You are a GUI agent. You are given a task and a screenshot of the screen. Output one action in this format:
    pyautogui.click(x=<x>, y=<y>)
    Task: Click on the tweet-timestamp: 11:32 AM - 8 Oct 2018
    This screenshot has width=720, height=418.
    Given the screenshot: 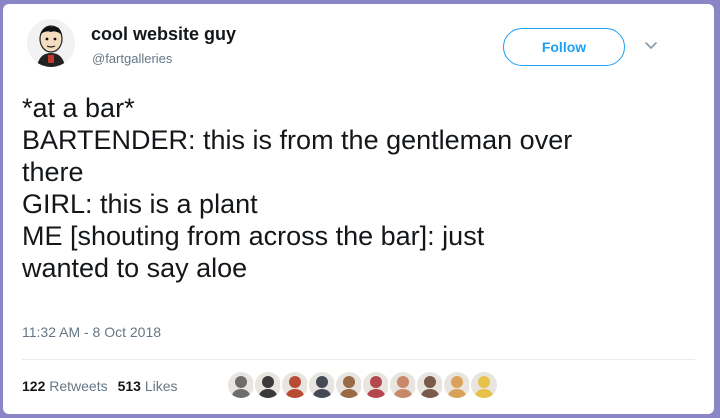 What is the action you would take?
    pyautogui.click(x=91, y=332)
    